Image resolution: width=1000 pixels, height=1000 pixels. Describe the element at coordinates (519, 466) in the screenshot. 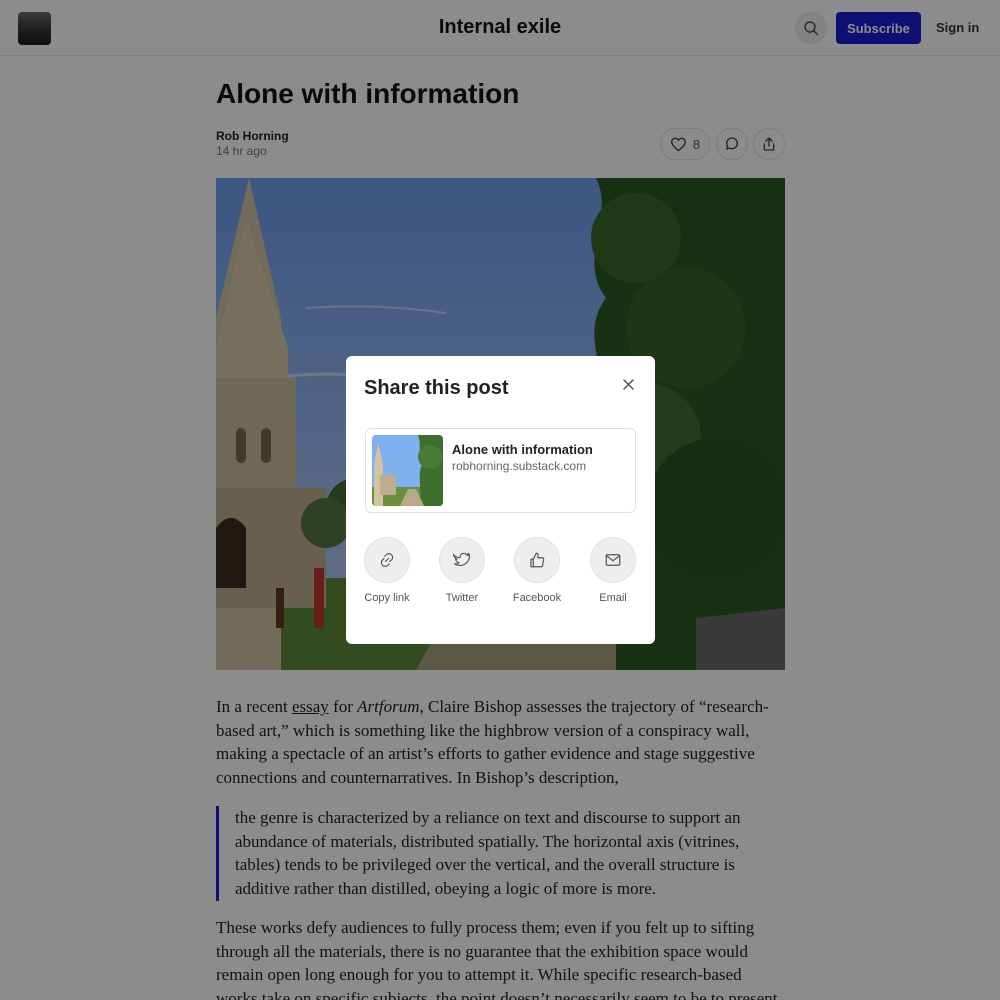

I see `card-url: robhorning.substack.com` at that location.